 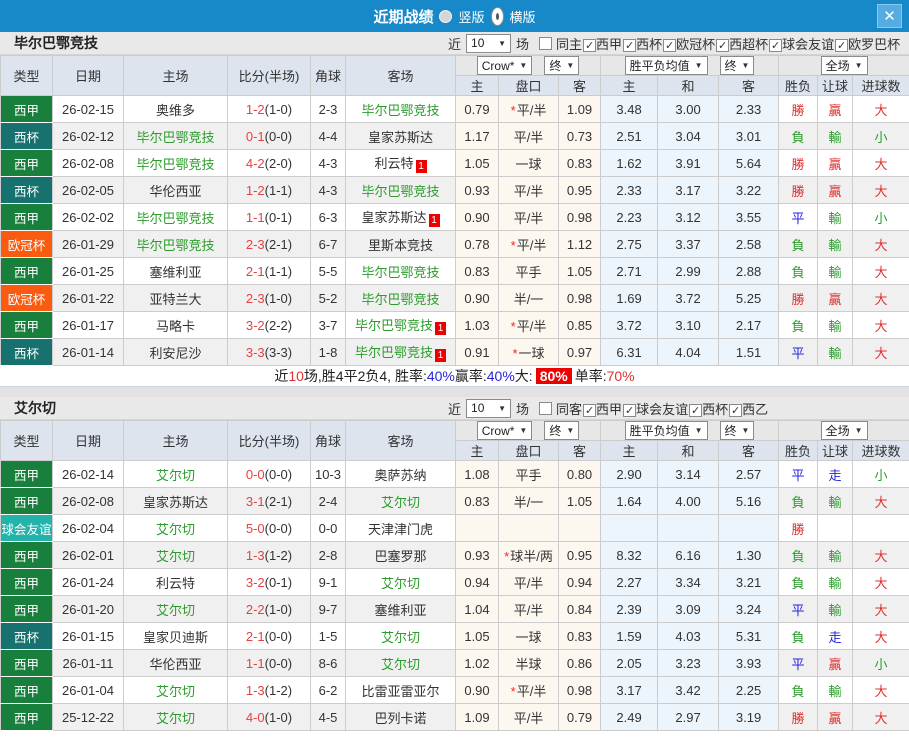 I want to click on result-cell: 勝, so click(x=798, y=190).